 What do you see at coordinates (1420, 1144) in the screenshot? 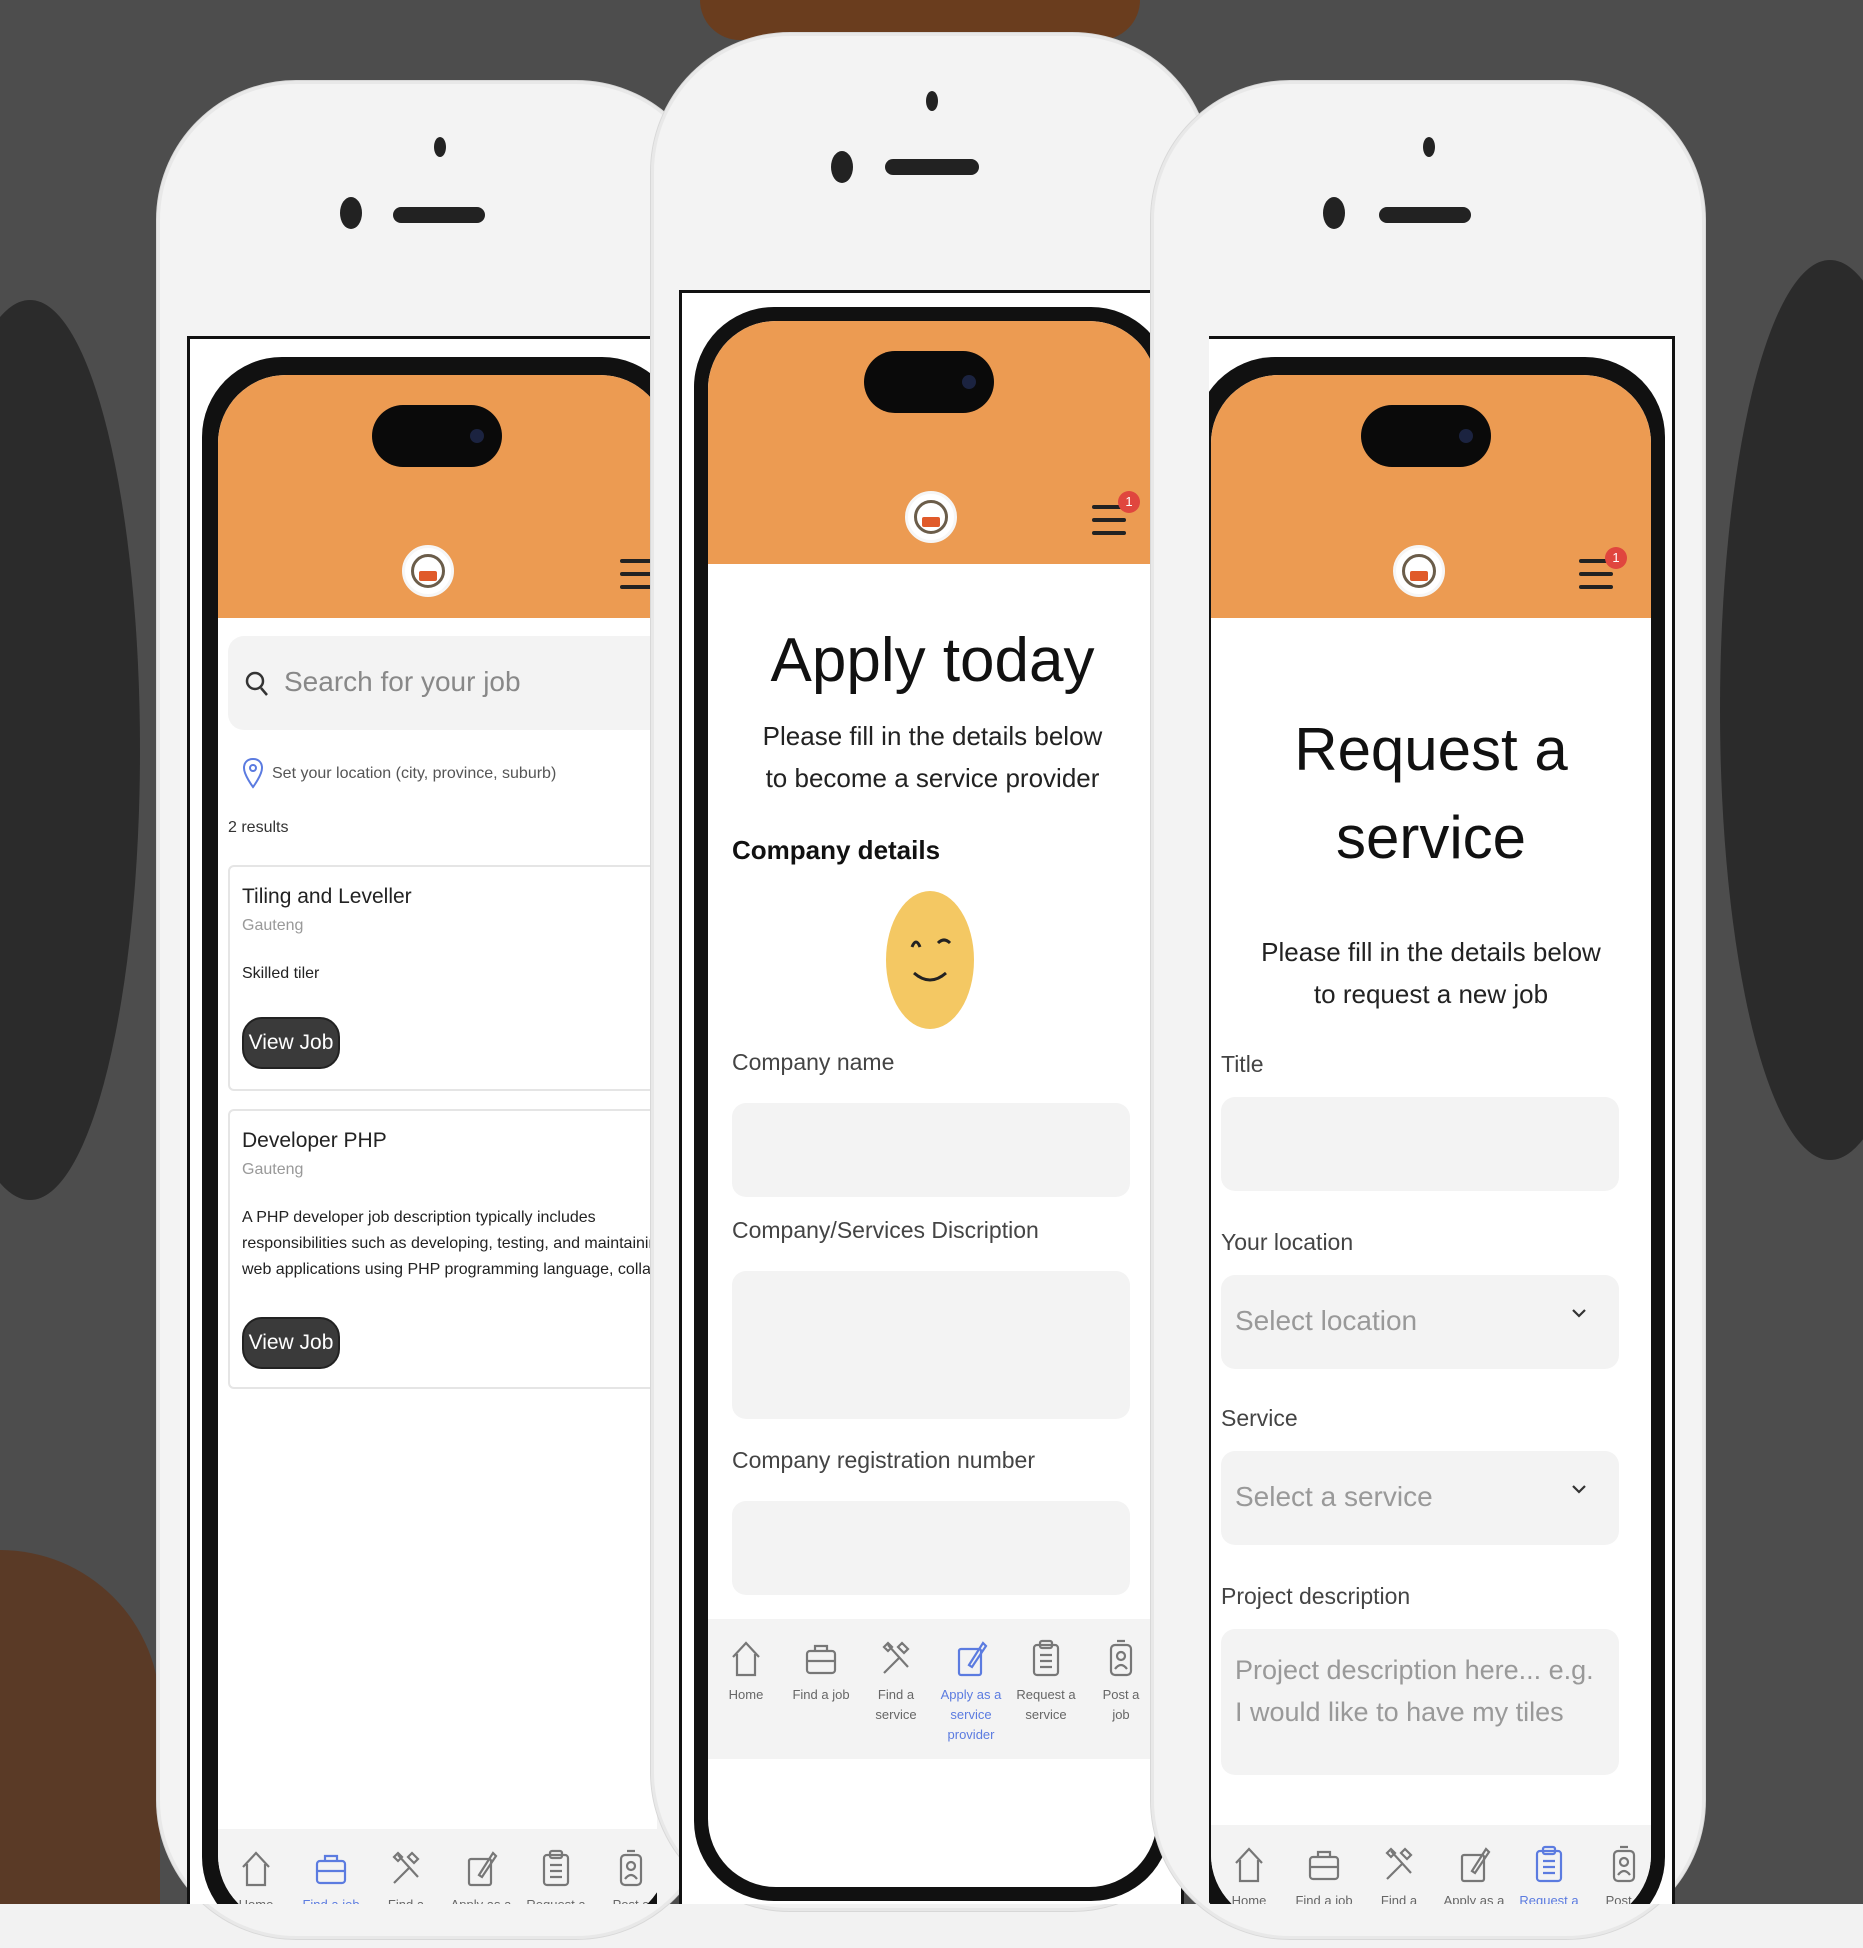
I see `title-input` at bounding box center [1420, 1144].